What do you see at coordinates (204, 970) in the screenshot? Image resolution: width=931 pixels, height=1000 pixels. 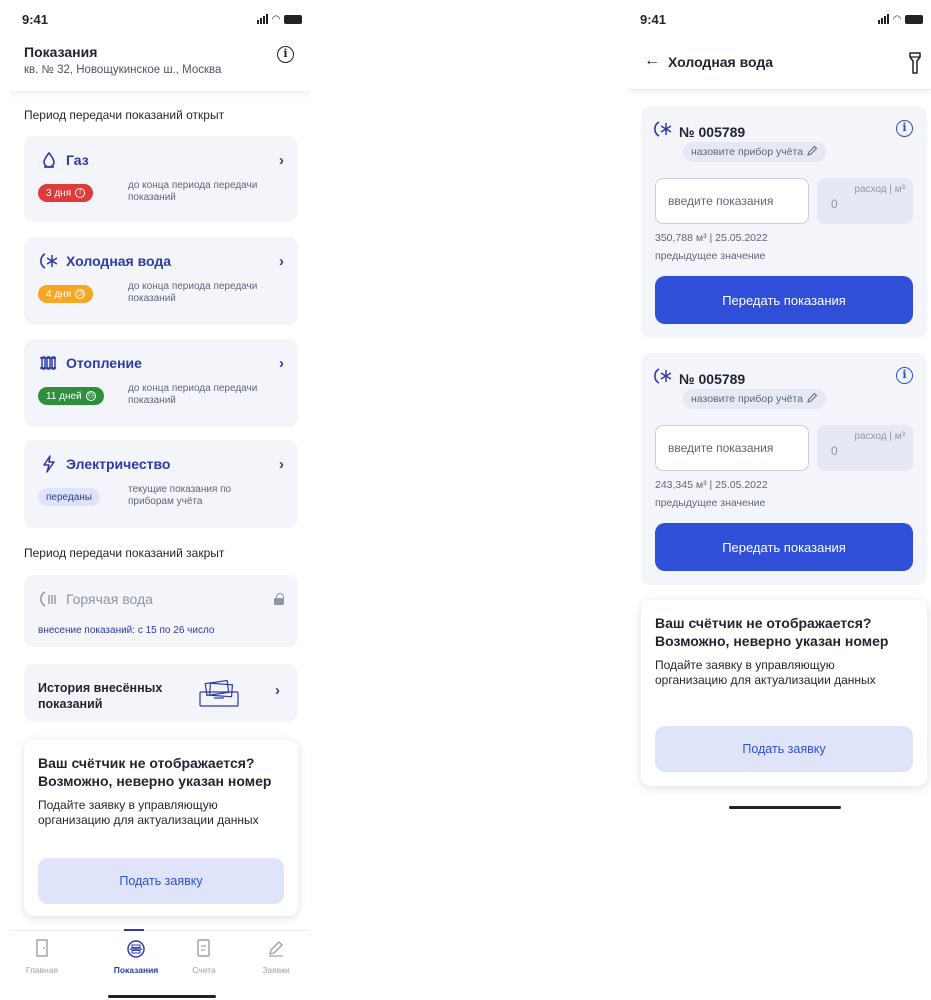 I see `tab-label: Счета` at bounding box center [204, 970].